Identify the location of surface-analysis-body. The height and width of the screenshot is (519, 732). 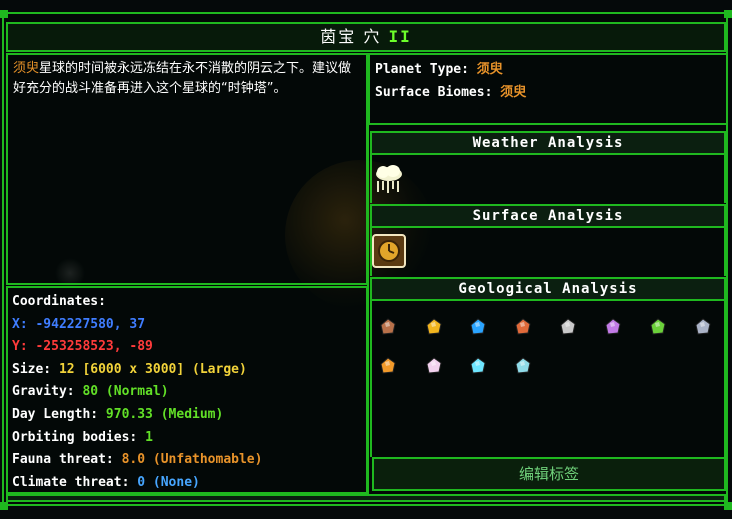
(548, 252).